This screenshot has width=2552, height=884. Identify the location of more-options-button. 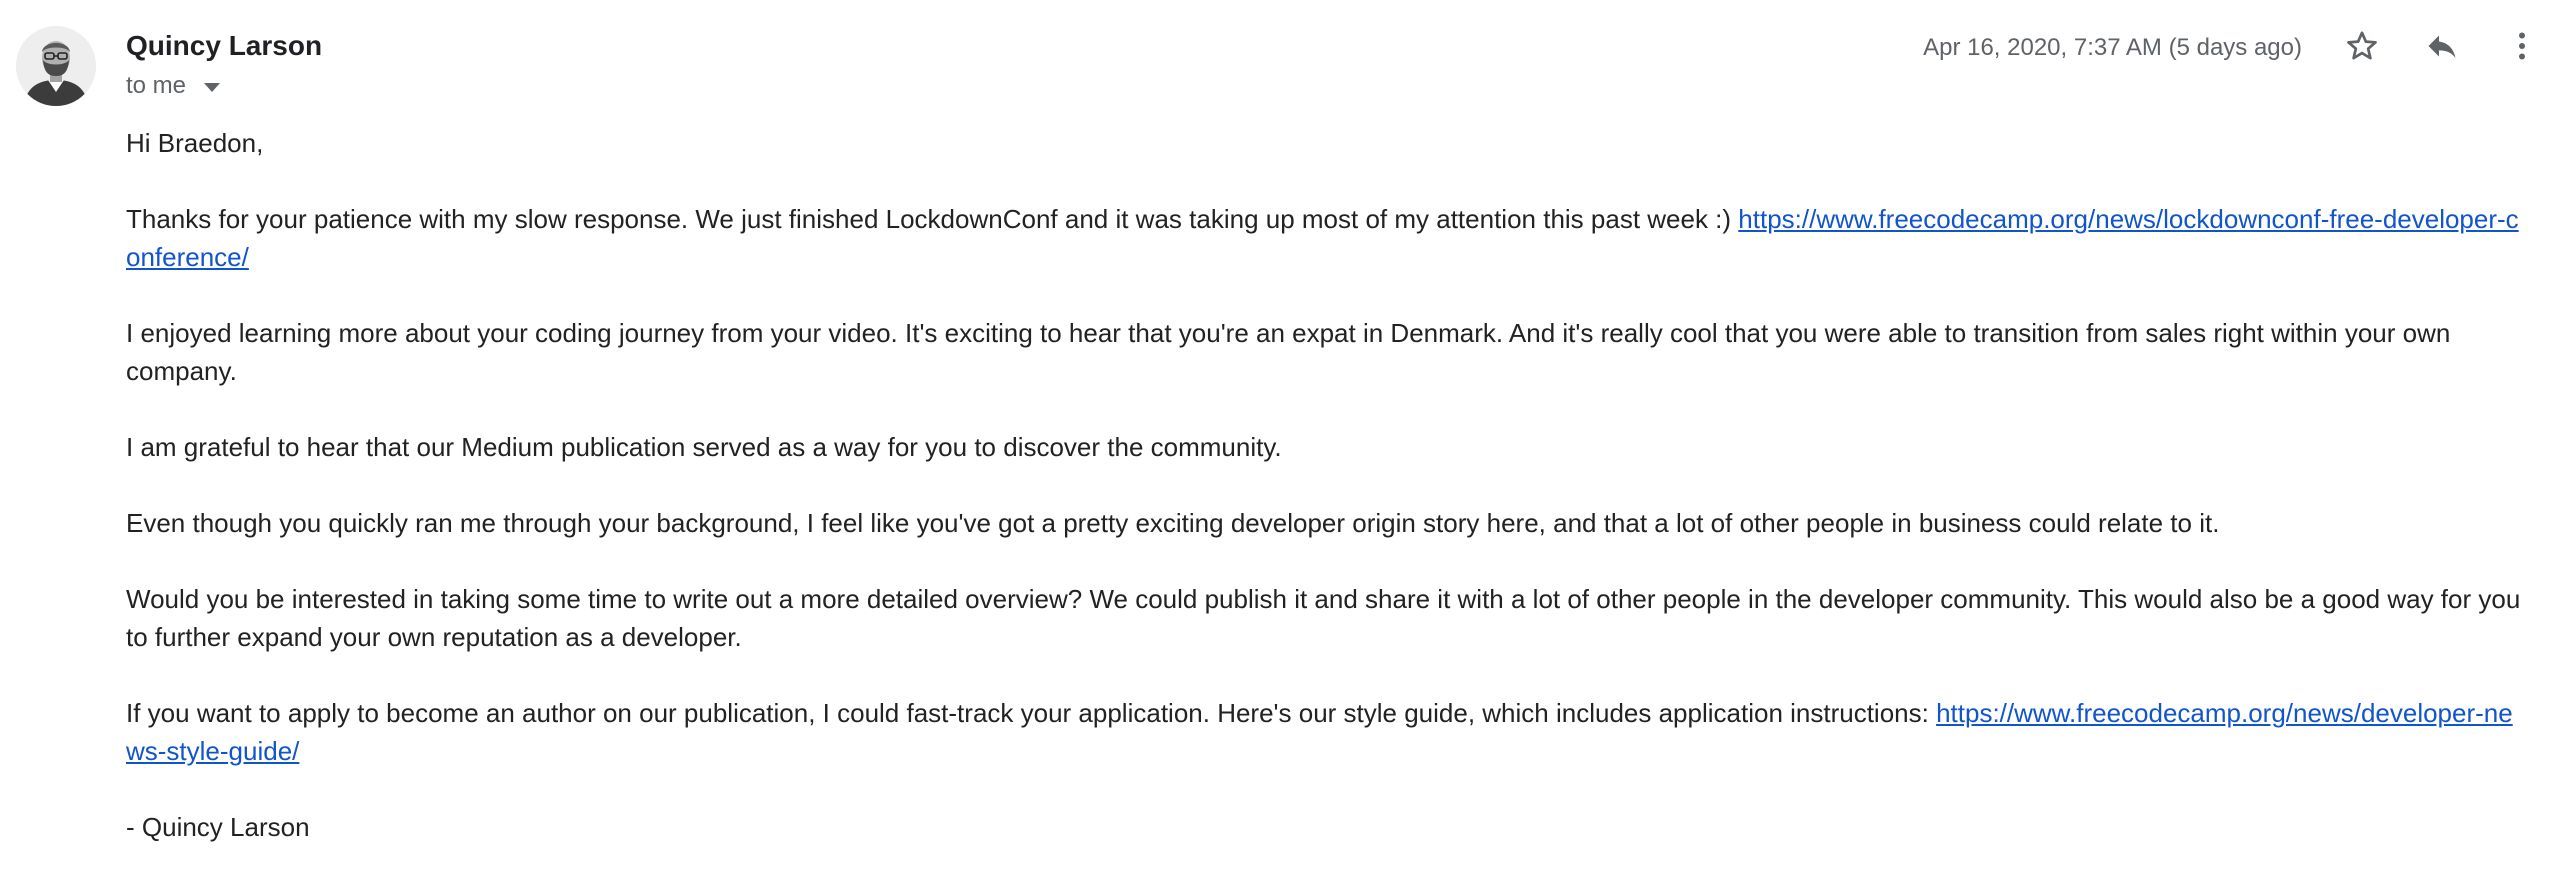
(2522, 46).